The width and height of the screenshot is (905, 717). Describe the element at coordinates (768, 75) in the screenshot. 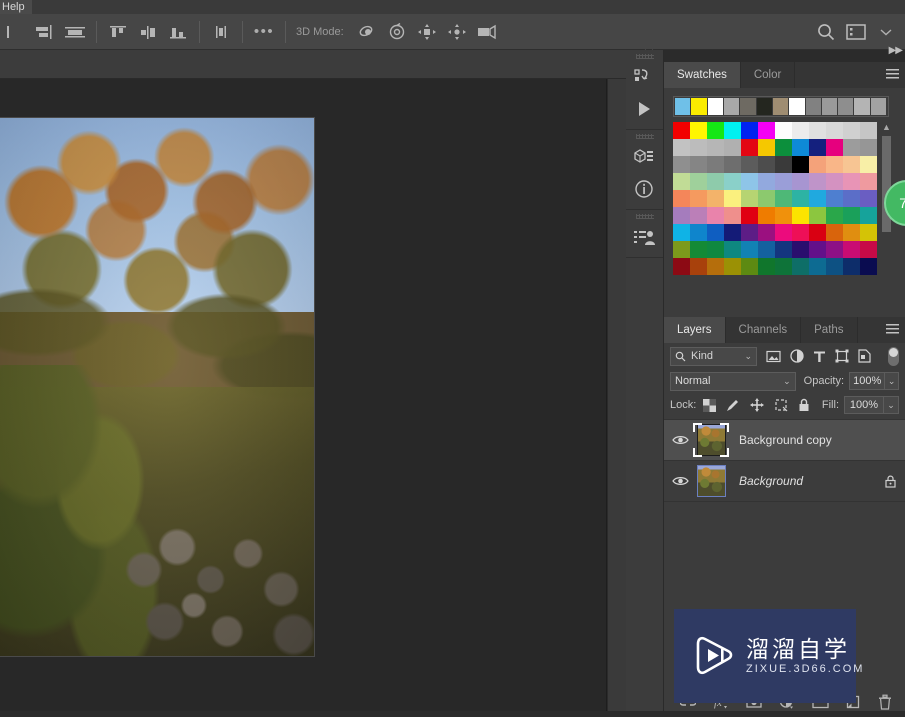

I see `tab-color: Color` at that location.